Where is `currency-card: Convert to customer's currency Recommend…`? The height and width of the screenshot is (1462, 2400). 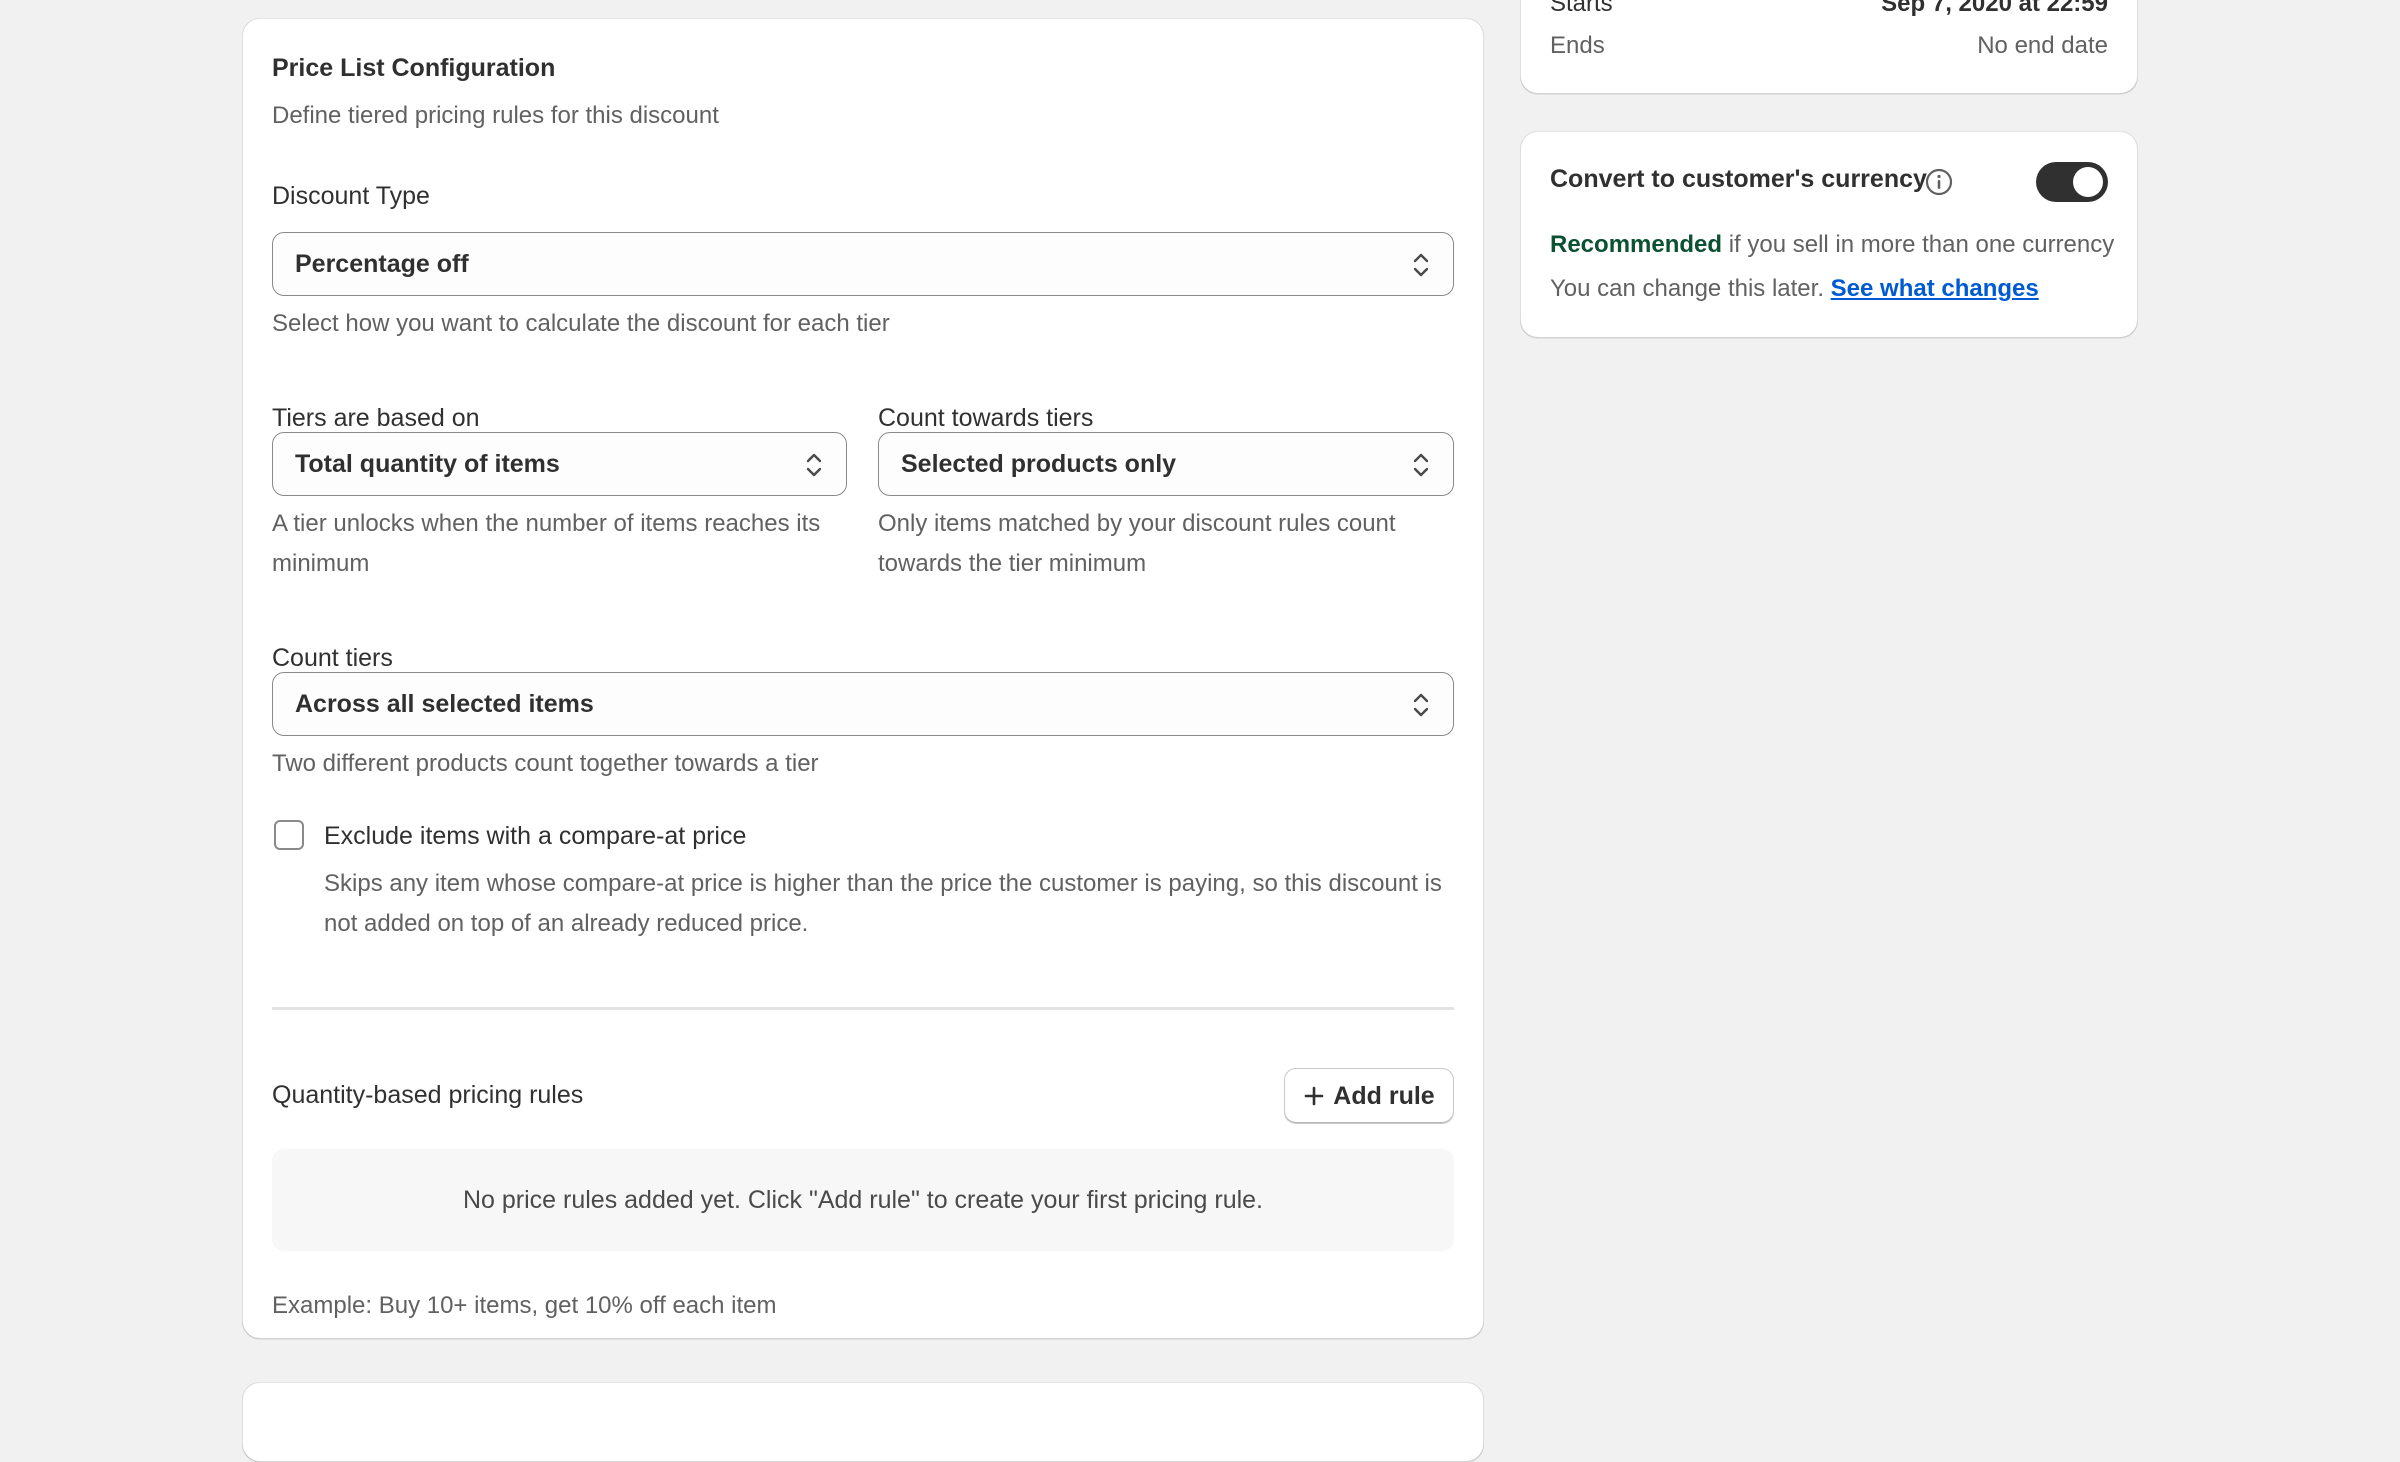
currency-card: Convert to customer's currency Recommend… is located at coordinates (1829, 234).